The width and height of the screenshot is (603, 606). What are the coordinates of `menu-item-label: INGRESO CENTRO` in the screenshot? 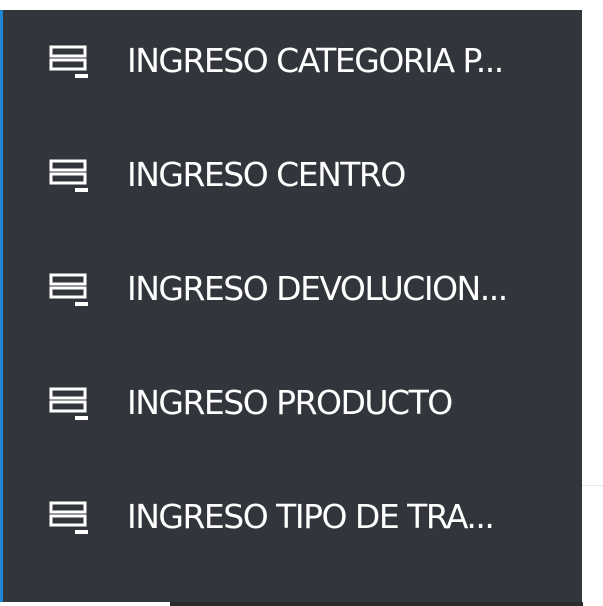 It's located at (266, 174).